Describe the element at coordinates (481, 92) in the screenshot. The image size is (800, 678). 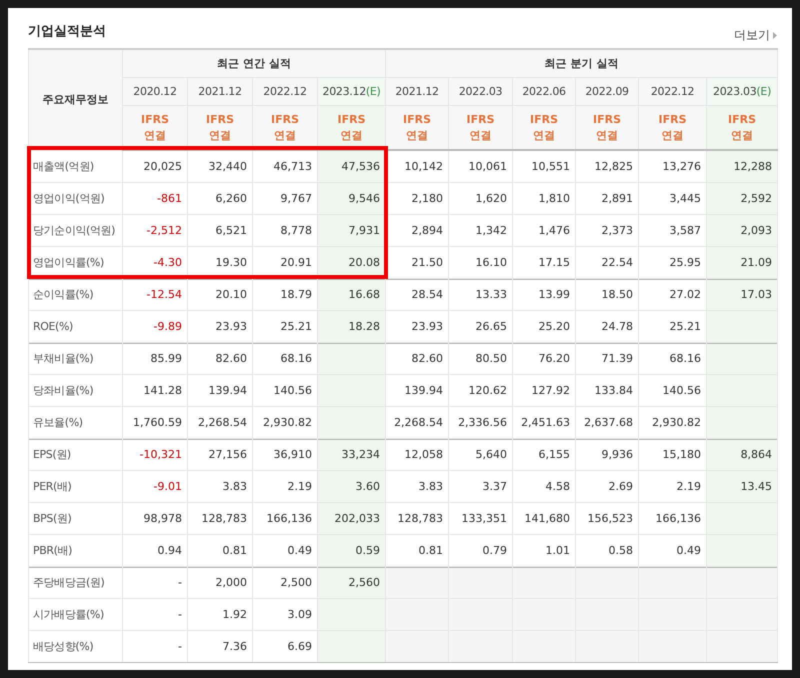
I see `period-label: 2022.03` at that location.